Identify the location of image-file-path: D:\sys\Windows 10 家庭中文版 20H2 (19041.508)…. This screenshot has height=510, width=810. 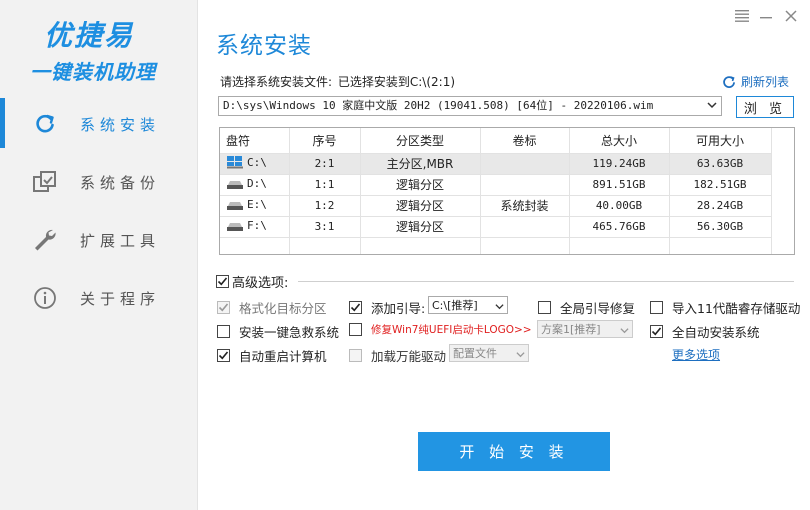
(438, 105).